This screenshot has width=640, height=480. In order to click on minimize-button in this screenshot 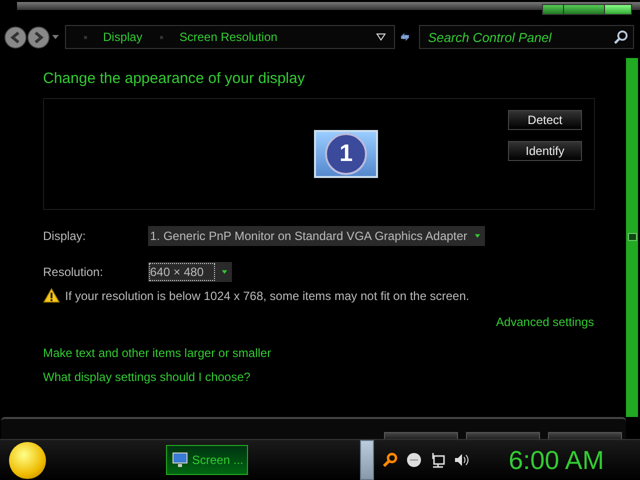, I will do `click(553, 9)`.